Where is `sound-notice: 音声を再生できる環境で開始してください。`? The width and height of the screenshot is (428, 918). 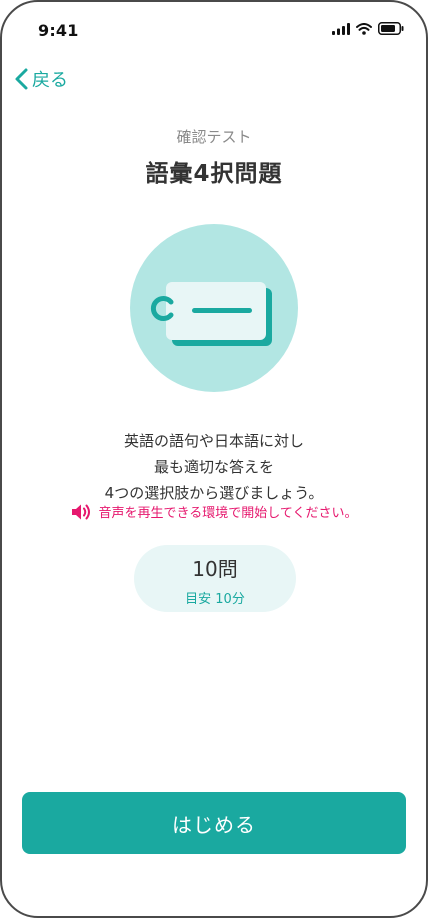 sound-notice: 音声を再生できる環境で開始してください。 is located at coordinates (214, 511).